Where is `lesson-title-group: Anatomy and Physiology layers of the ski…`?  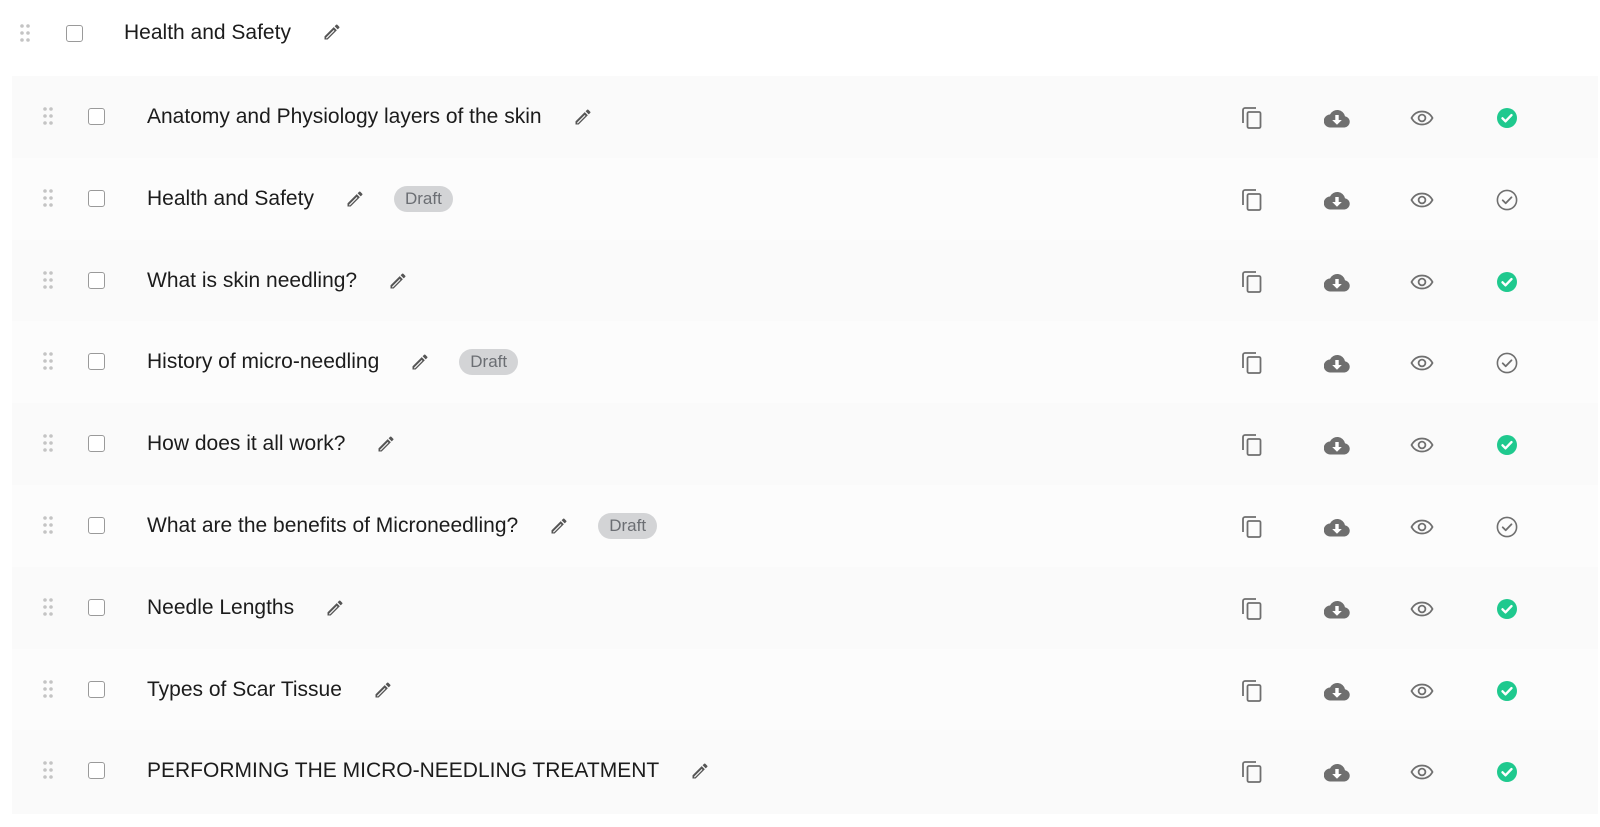 lesson-title-group: Anatomy and Physiology layers of the ski… is located at coordinates (370, 117).